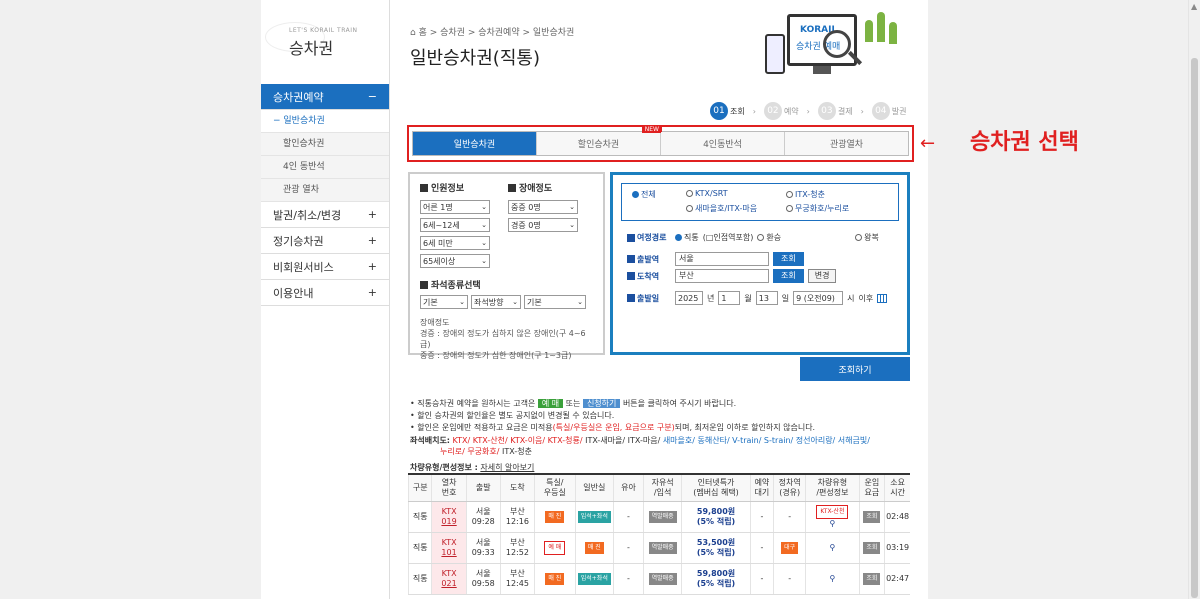 This screenshot has height=599, width=1200. Describe the element at coordinates (893, 33) in the screenshot. I see `plant-icon` at that location.